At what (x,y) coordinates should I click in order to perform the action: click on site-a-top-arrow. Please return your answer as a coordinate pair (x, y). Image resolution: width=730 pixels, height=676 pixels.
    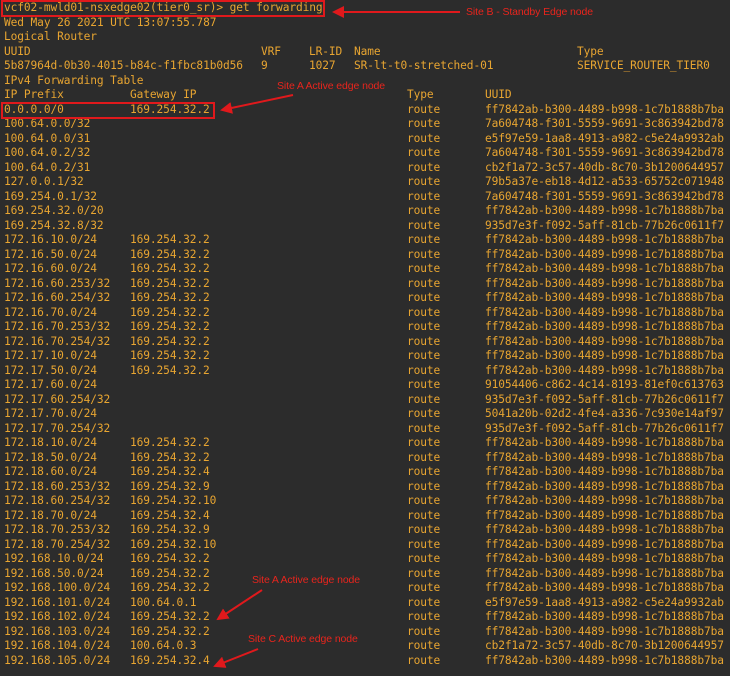
    Looking at the image, I should click on (257, 104).